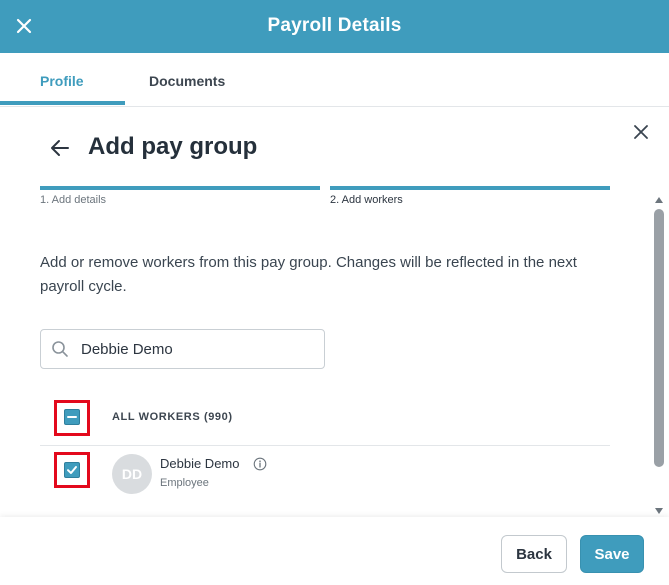 Image resolution: width=669 pixels, height=585 pixels. I want to click on panel-heading: Add pay group, so click(173, 146).